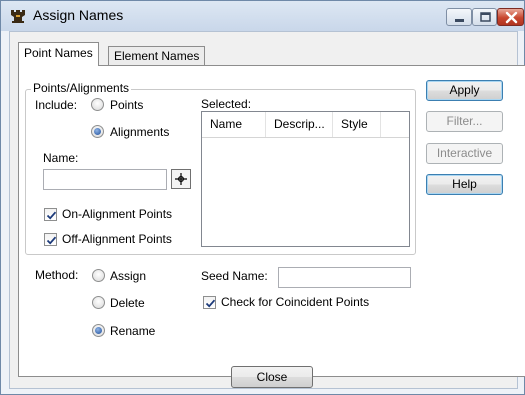 The image size is (525, 395). I want to click on chess-rook-icon, so click(18, 16).